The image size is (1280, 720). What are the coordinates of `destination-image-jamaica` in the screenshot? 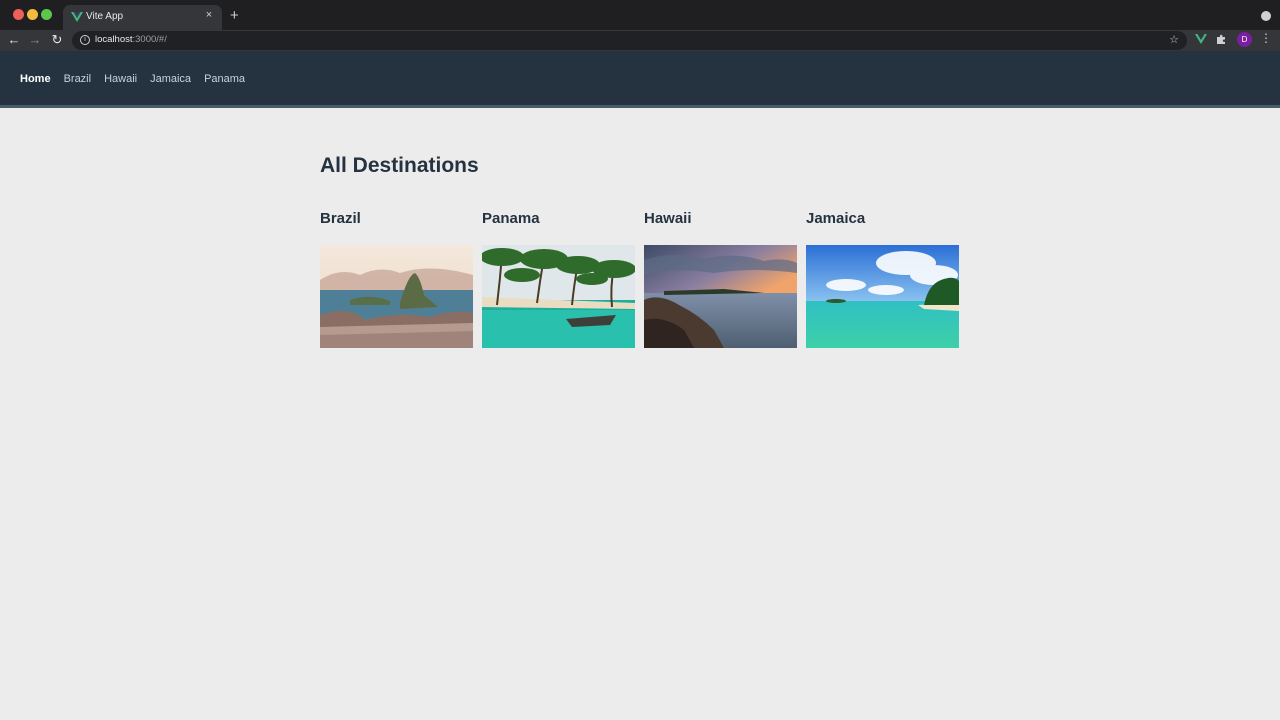 It's located at (882, 296).